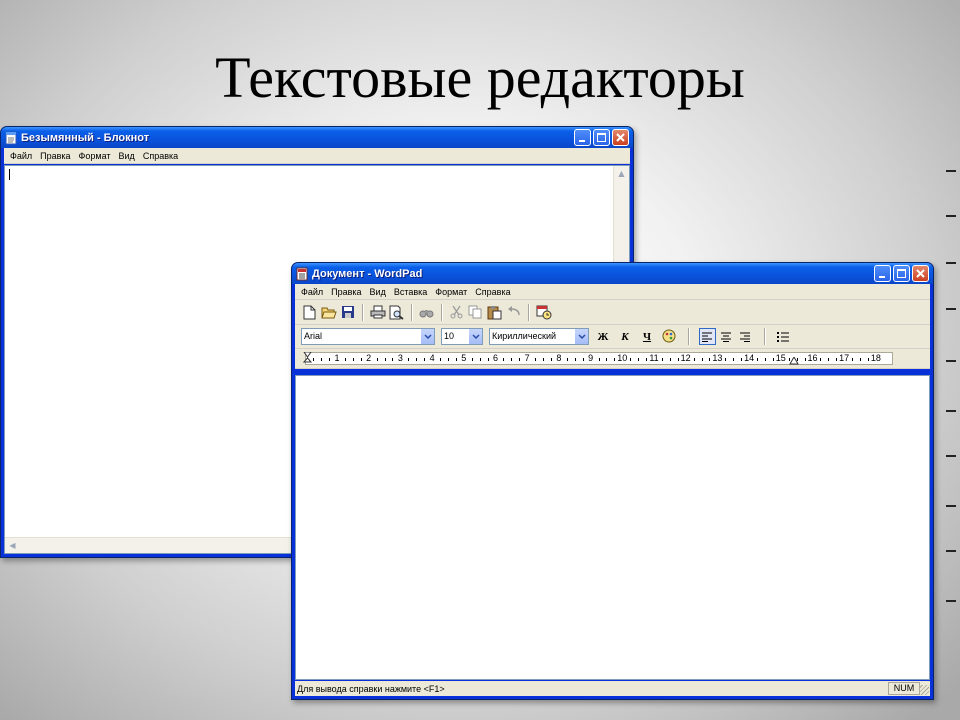 This screenshot has width=960, height=720. Describe the element at coordinates (543, 312) in the screenshot. I see `date-time-button` at that location.